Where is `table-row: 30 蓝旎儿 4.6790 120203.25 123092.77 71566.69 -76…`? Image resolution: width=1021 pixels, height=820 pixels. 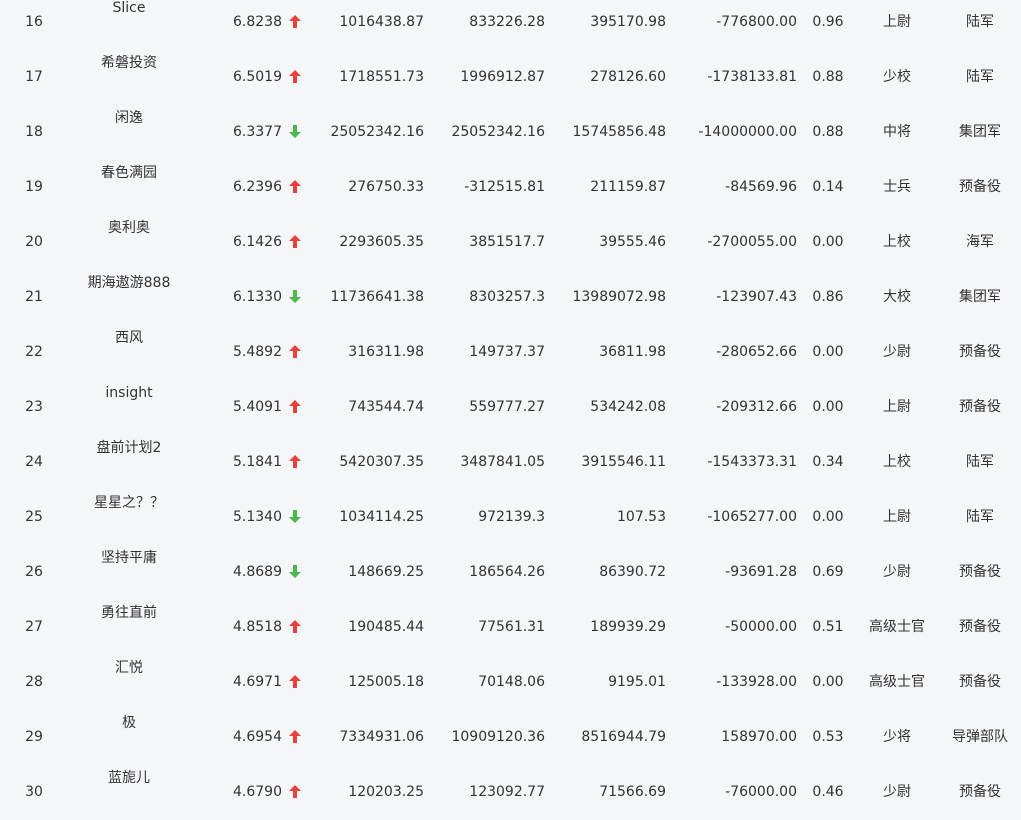
table-row: 30 蓝旎儿 4.6790 120203.25 123092.77 71566.69 -76… is located at coordinates (510, 795).